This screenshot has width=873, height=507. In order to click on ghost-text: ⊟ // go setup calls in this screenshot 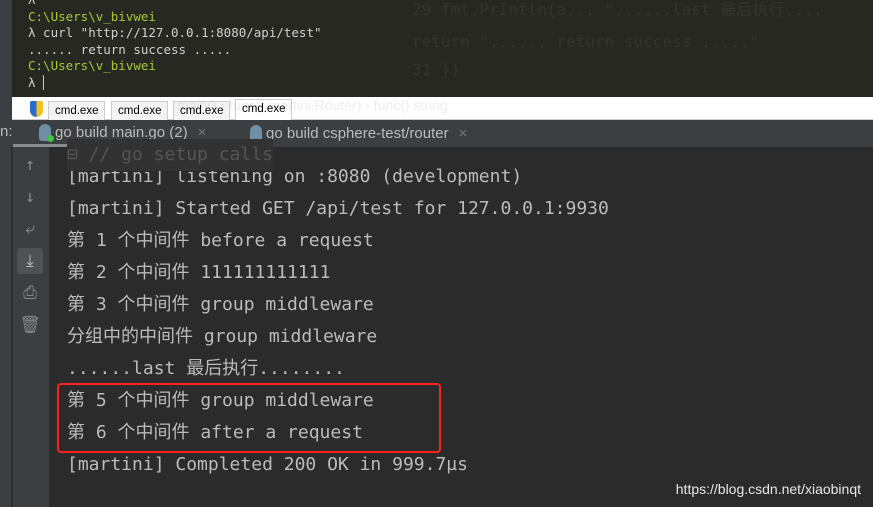, I will do `click(170, 155)`.